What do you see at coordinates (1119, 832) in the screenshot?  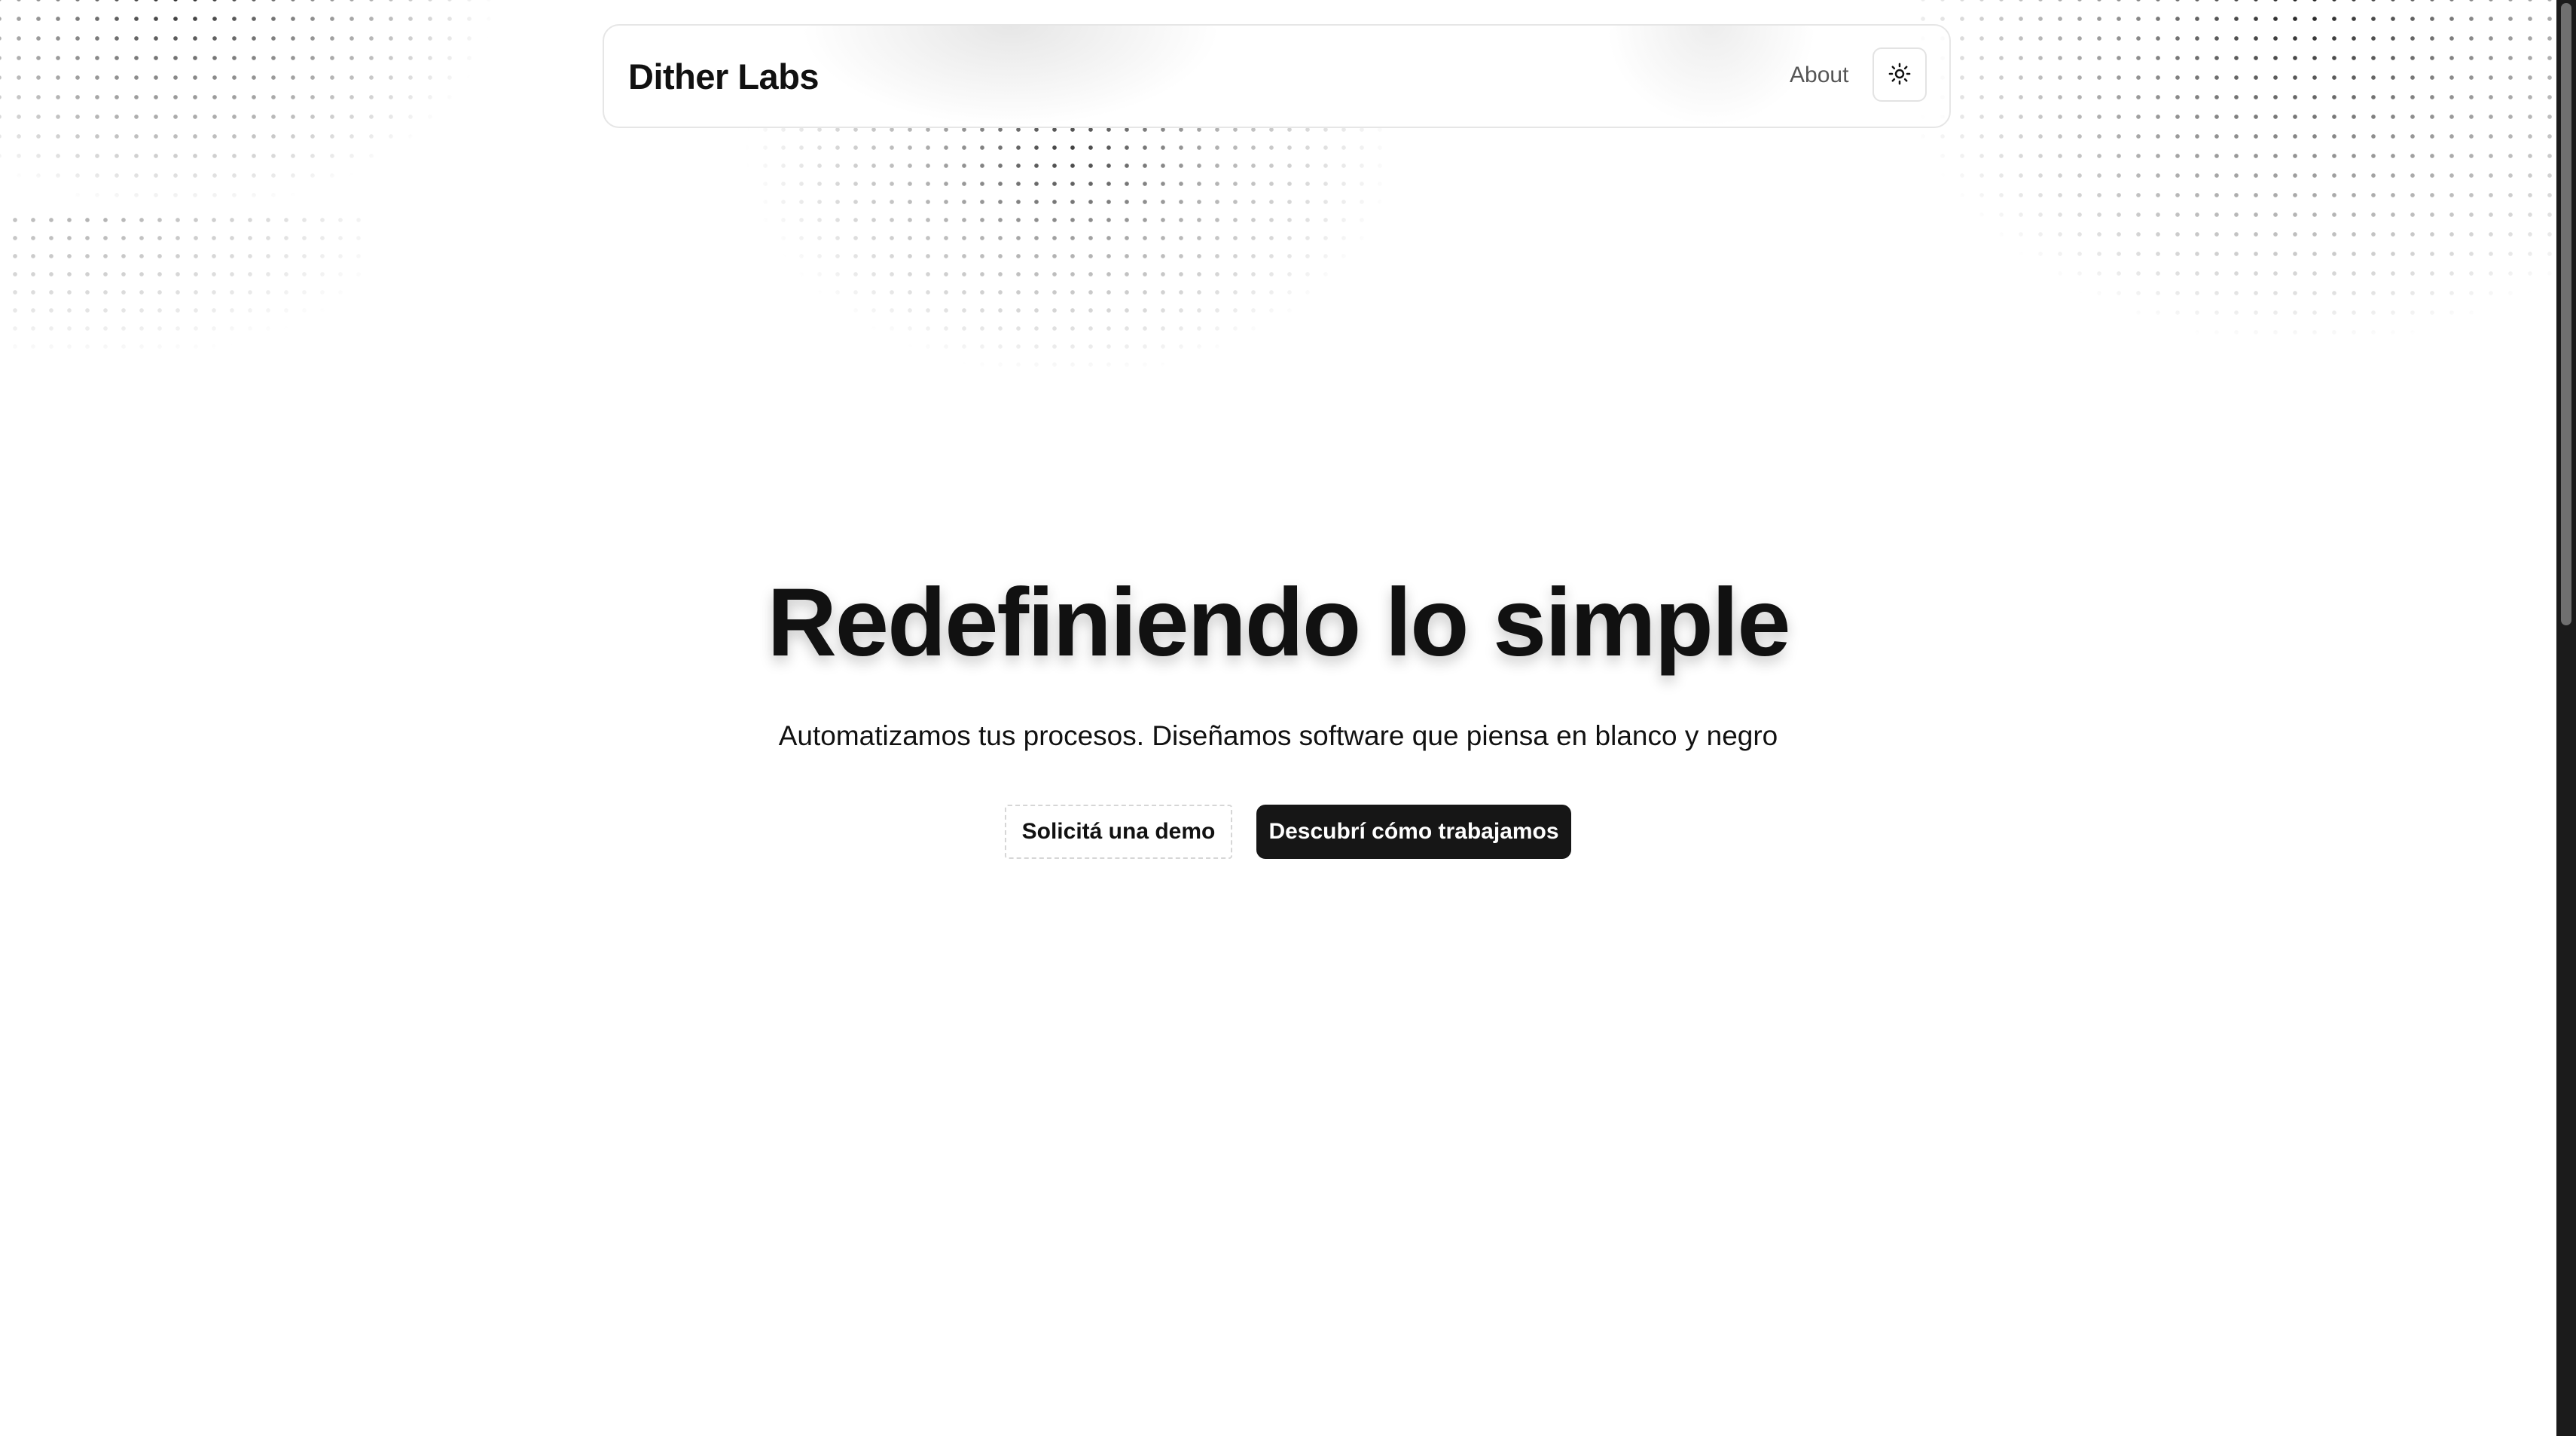 I see `request-demo-button: Solicitá una demo` at bounding box center [1119, 832].